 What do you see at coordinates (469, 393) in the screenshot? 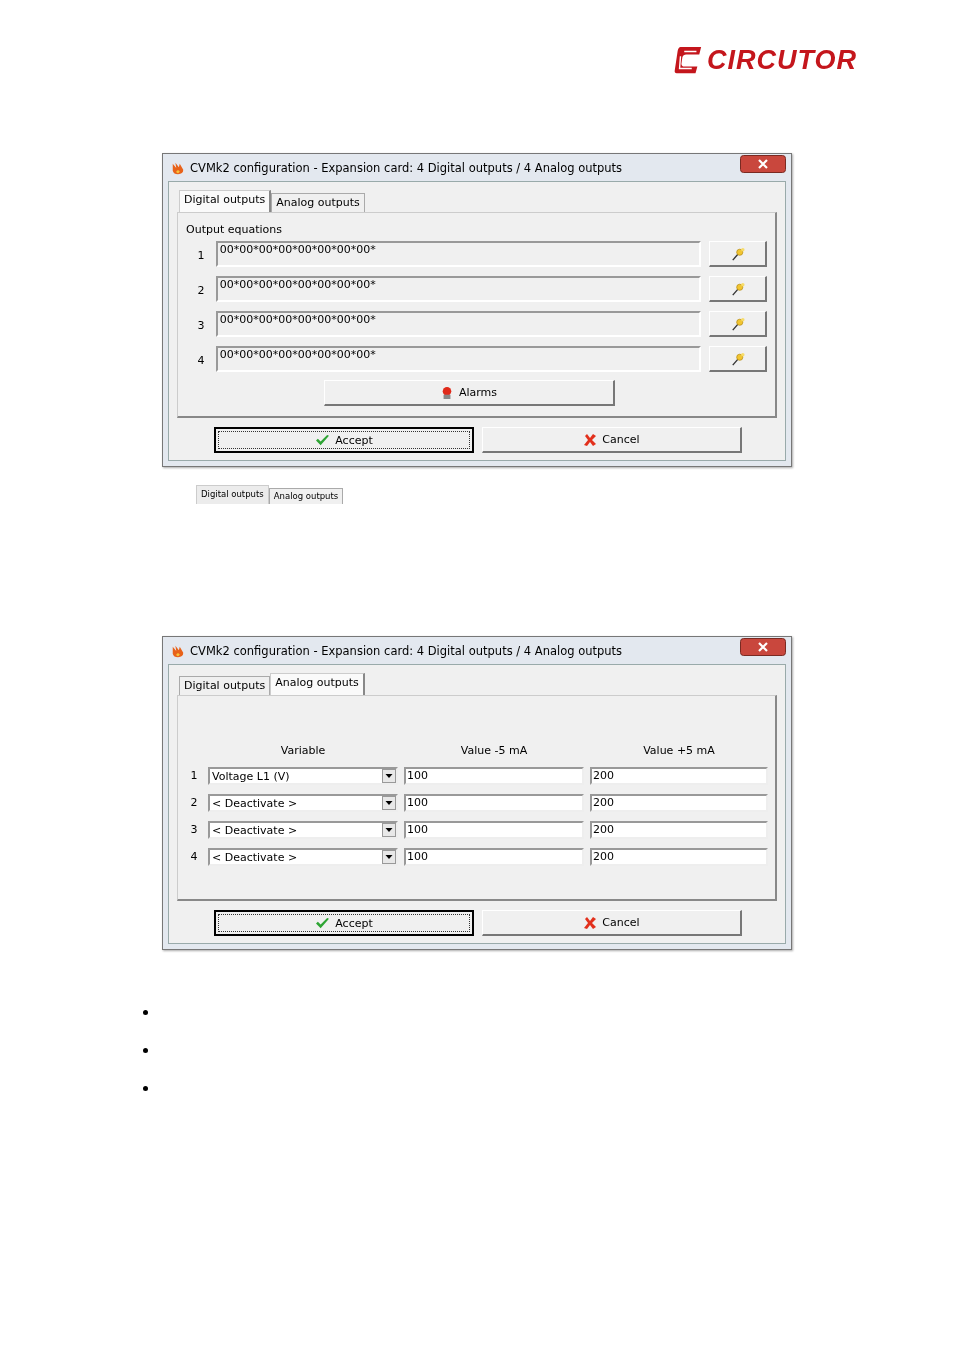
I see `alarms-button: Alarms` at bounding box center [469, 393].